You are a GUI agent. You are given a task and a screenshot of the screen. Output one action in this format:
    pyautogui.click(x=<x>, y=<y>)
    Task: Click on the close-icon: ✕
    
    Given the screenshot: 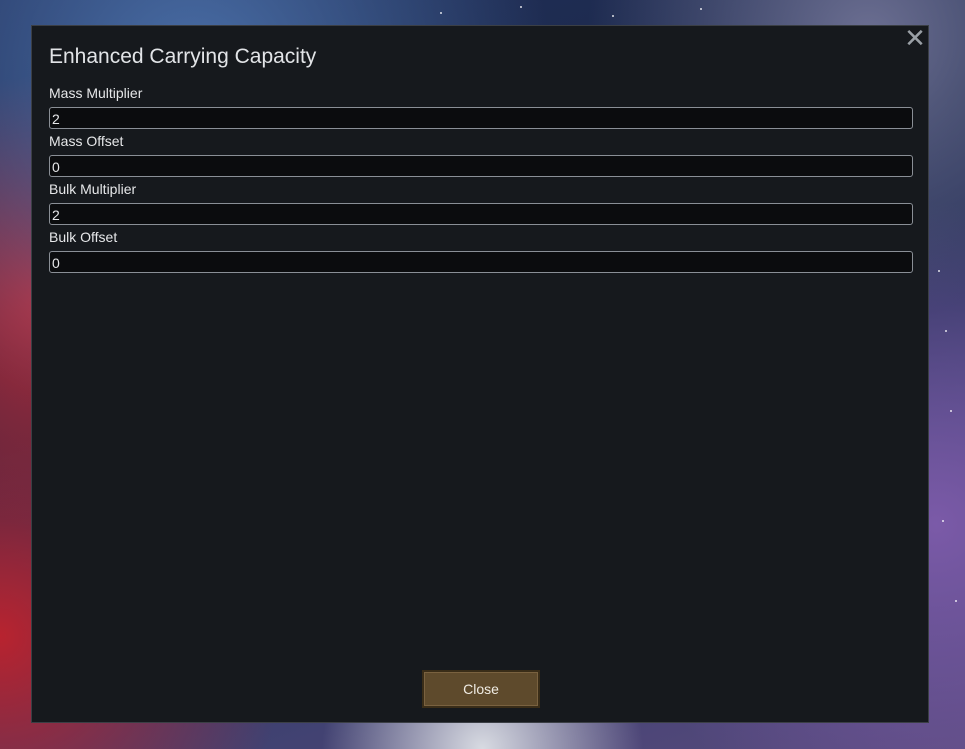 What is the action you would take?
    pyautogui.click(x=915, y=38)
    